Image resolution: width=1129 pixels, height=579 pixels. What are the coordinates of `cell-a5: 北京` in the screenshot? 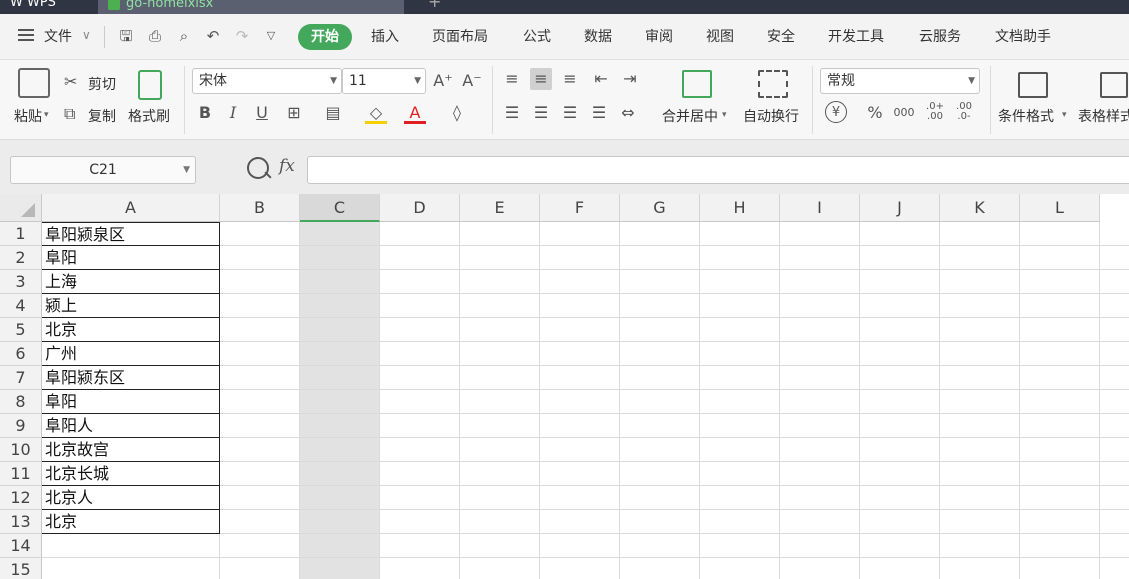 It's located at (131, 330).